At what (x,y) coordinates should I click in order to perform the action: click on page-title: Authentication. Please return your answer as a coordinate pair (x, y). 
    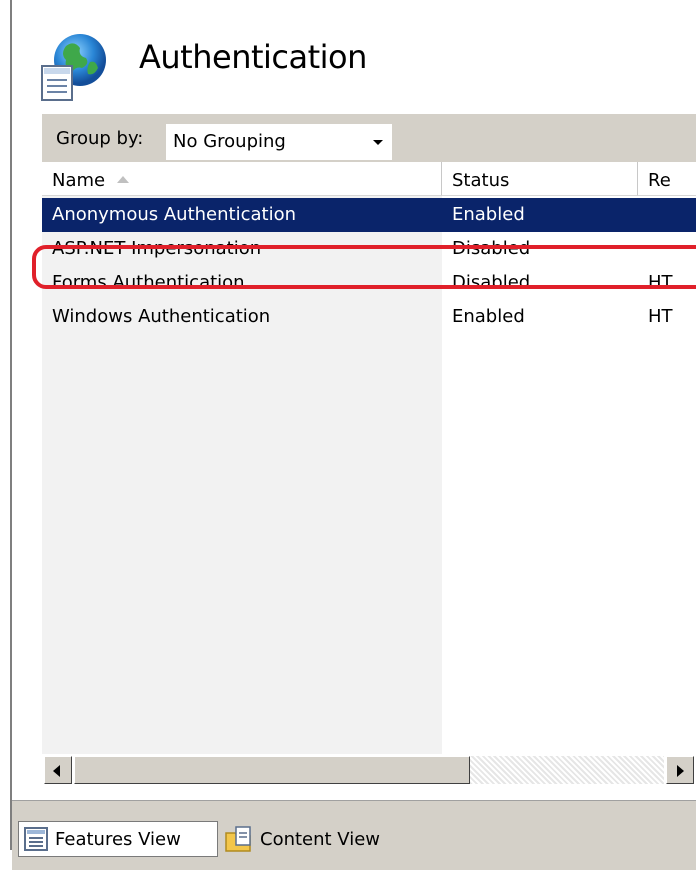
    Looking at the image, I should click on (253, 57).